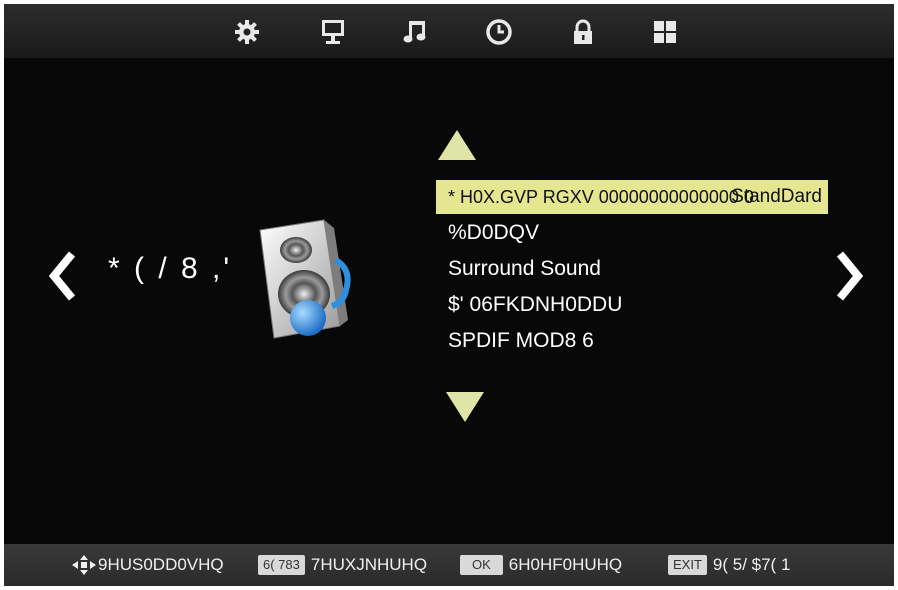 The height and width of the screenshot is (590, 898). What do you see at coordinates (281, 565) in the screenshot?
I see `setup-key: 6( 783` at bounding box center [281, 565].